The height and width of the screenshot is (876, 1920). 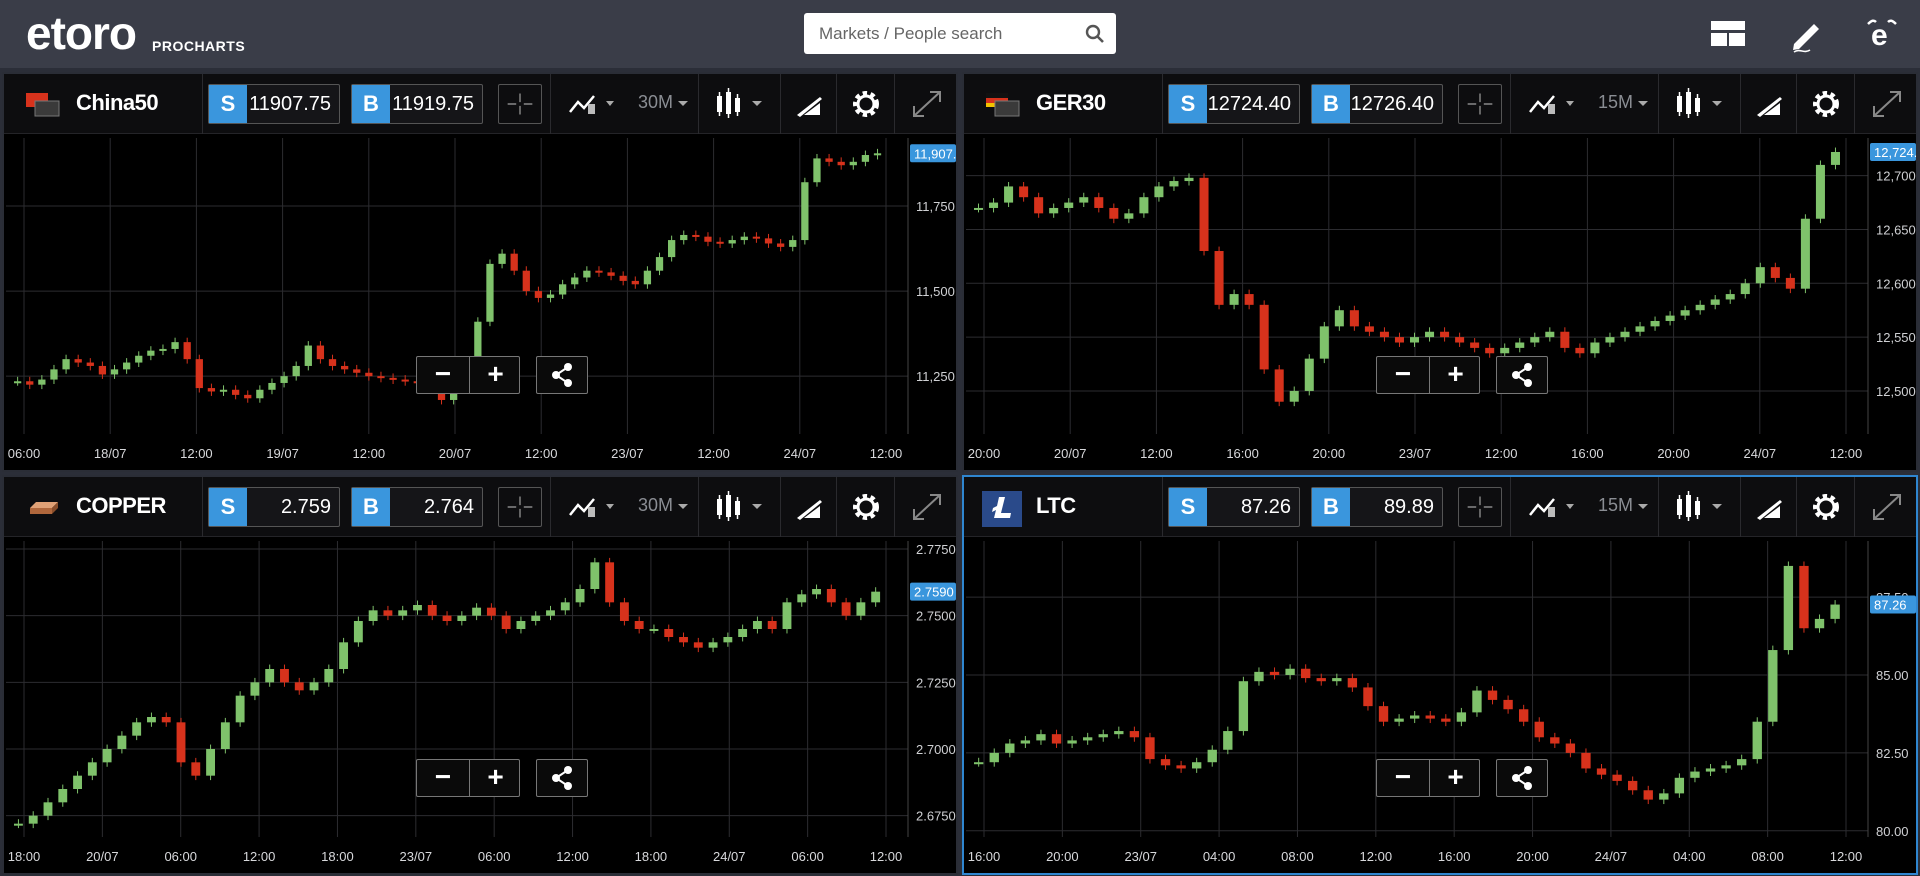 I want to click on sell-button: S 11907.75, so click(x=274, y=104).